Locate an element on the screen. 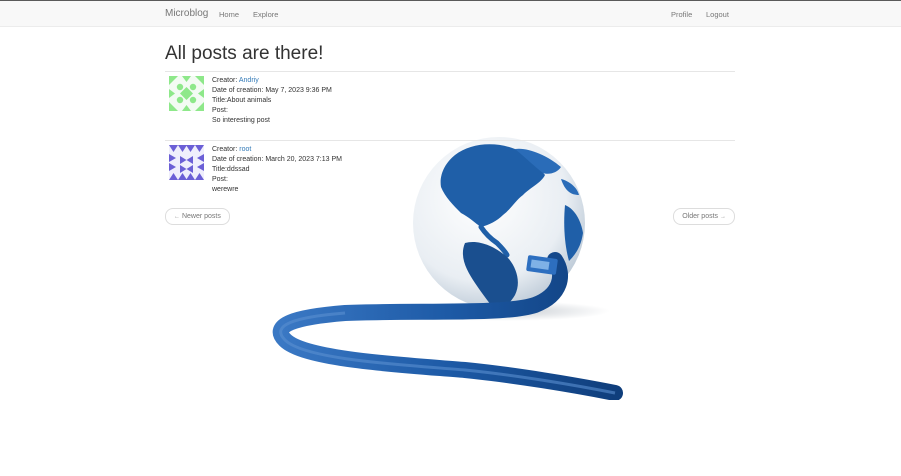  nav-explore-link: Explore is located at coordinates (265, 14).